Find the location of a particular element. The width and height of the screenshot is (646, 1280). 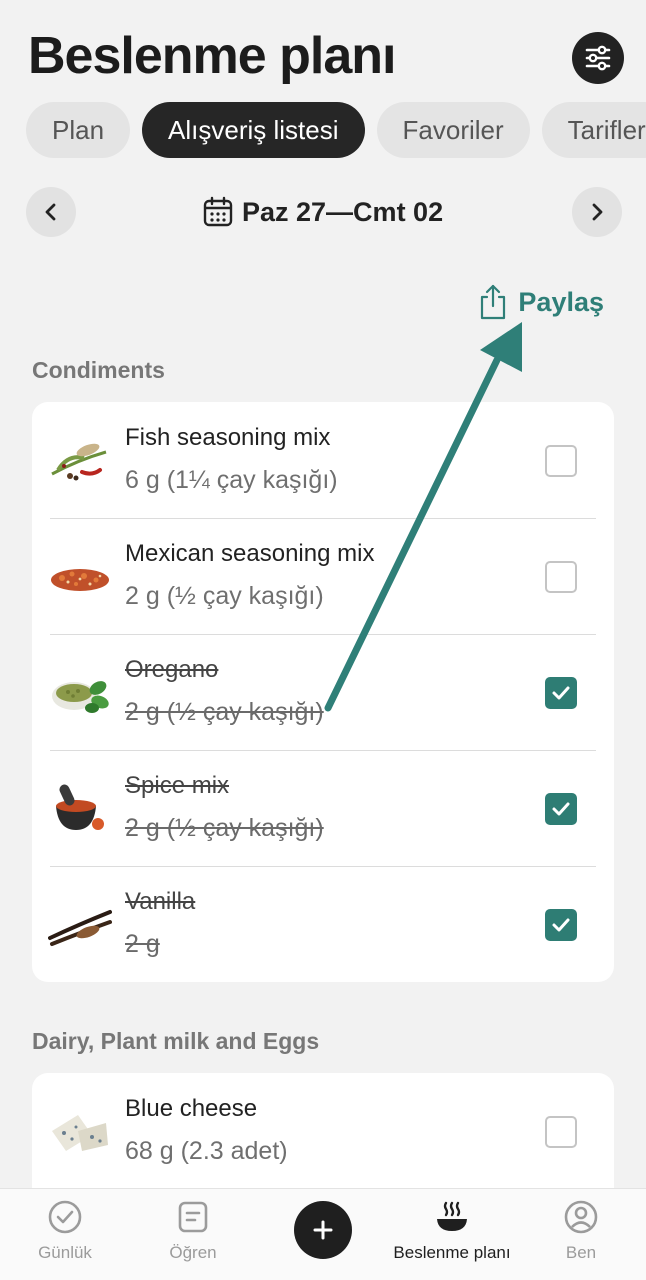

item-name: Spice mix is located at coordinates (177, 785).